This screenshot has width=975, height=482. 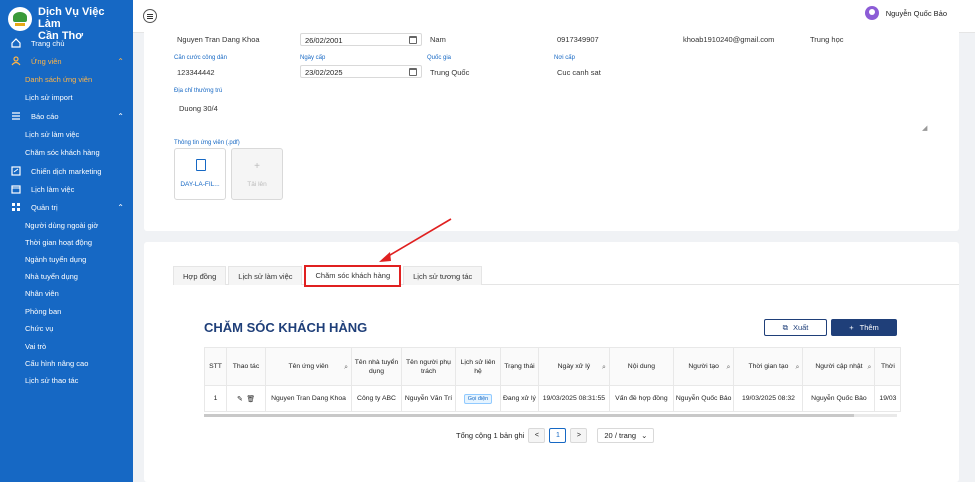 I want to click on user-icon, so click(x=16, y=61).